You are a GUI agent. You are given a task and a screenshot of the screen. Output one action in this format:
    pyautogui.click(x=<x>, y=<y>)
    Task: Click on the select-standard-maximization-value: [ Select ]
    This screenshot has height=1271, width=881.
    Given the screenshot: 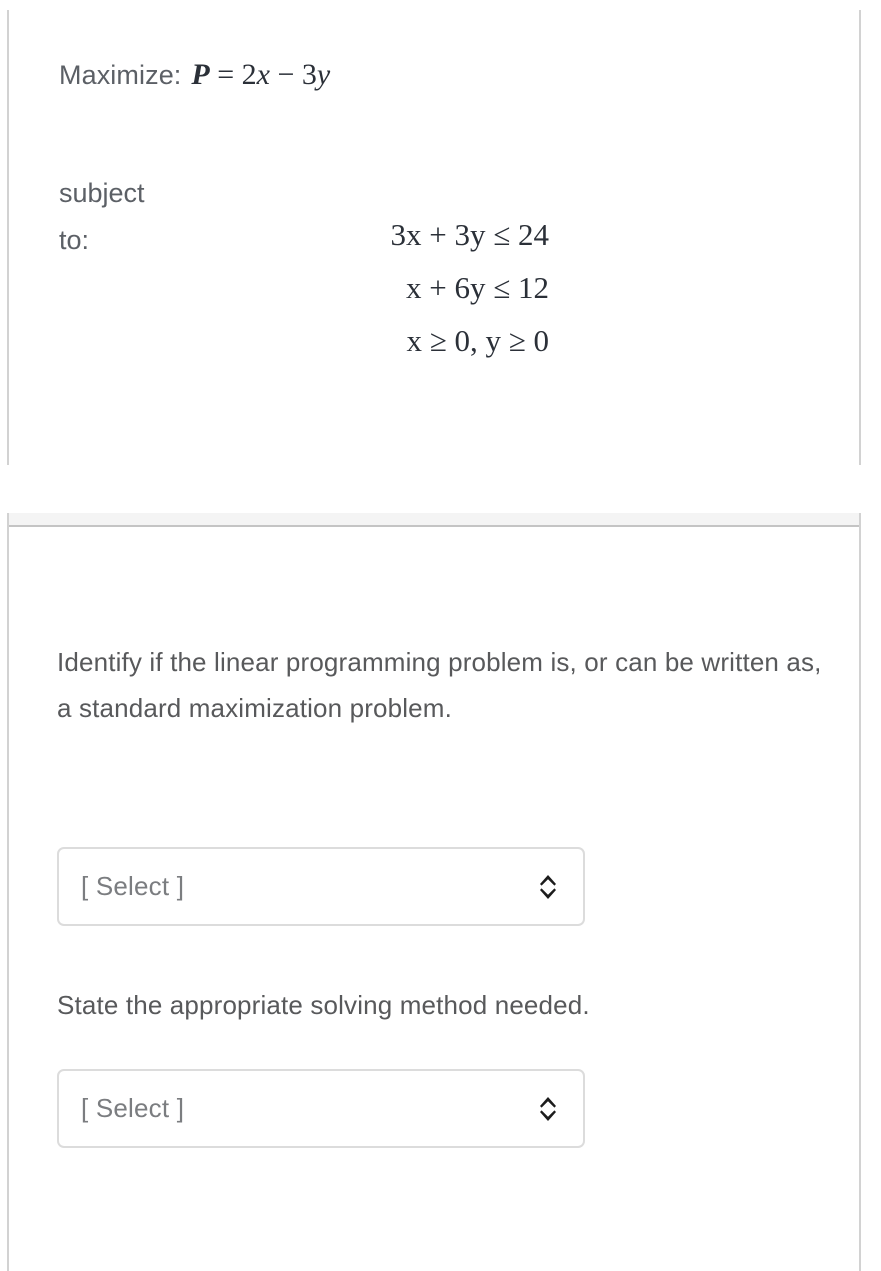 What is the action you would take?
    pyautogui.click(x=133, y=886)
    